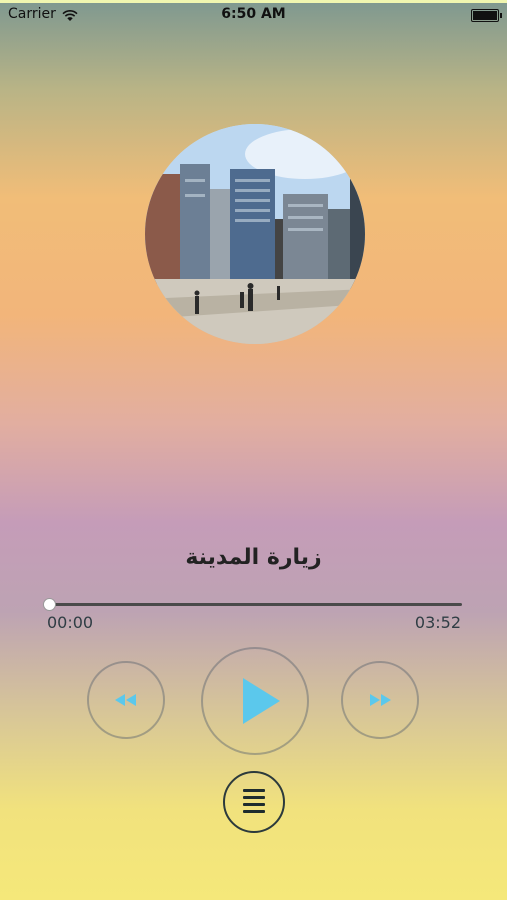 The height and width of the screenshot is (900, 507). I want to click on rewind-icon, so click(125, 700).